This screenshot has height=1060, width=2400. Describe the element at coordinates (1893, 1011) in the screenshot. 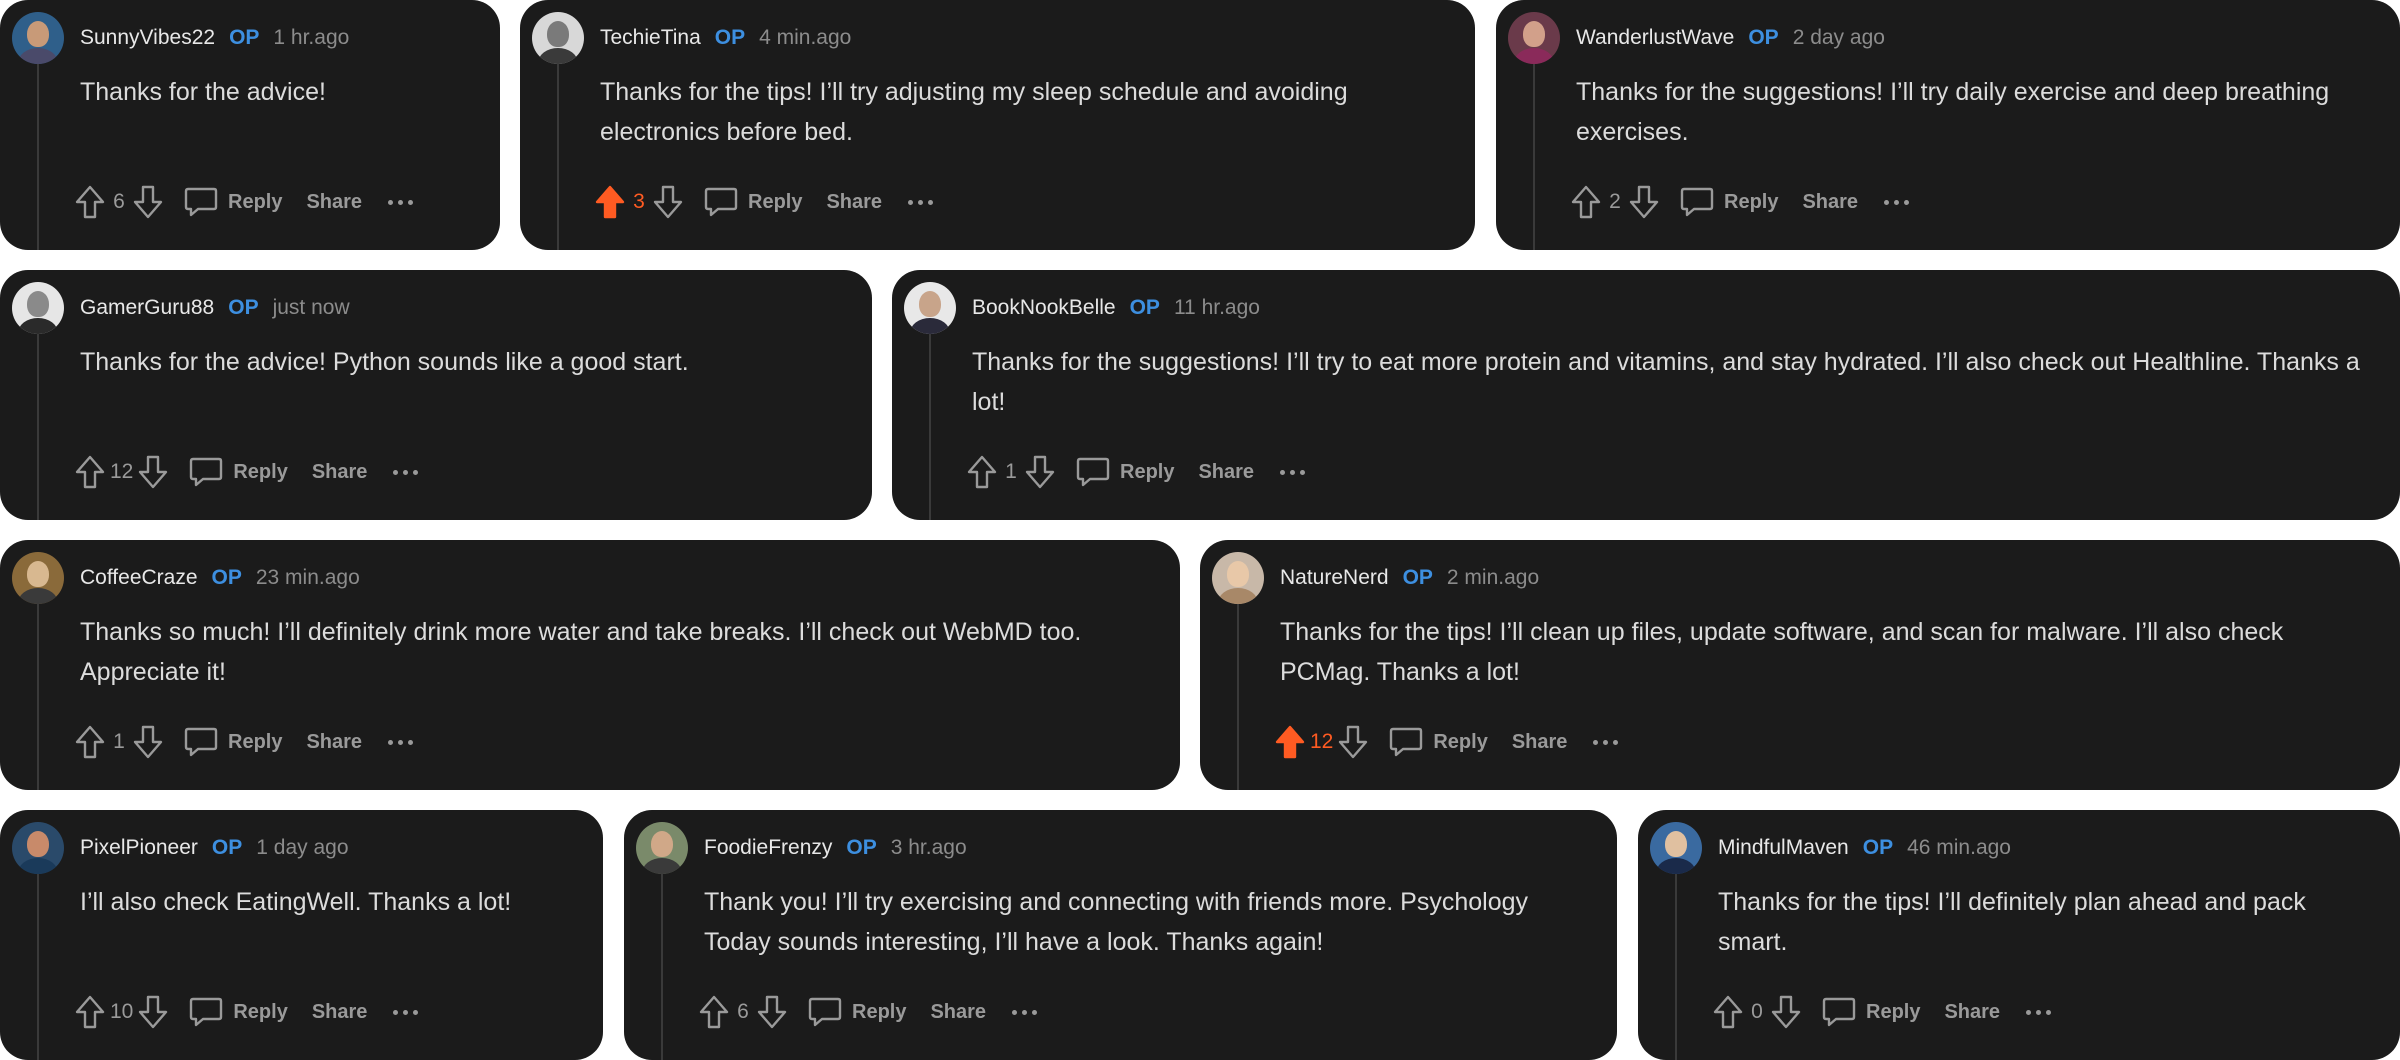

I see `reply-label: Reply` at that location.